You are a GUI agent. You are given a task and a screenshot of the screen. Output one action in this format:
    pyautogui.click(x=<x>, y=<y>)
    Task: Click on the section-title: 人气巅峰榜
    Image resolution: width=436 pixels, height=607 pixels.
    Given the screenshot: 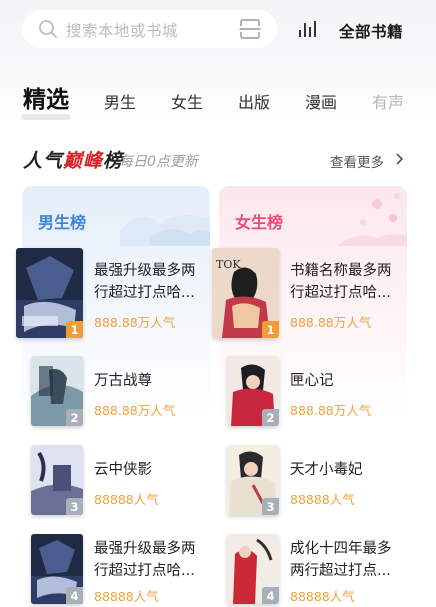 What is the action you would take?
    pyautogui.click(x=73, y=161)
    